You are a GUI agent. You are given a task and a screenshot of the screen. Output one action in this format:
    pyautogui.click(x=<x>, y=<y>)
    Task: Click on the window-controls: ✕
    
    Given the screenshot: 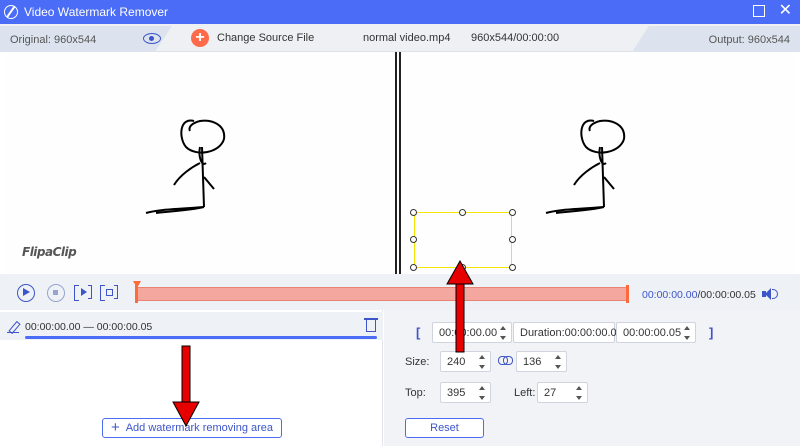 What is the action you would take?
    pyautogui.click(x=772, y=11)
    